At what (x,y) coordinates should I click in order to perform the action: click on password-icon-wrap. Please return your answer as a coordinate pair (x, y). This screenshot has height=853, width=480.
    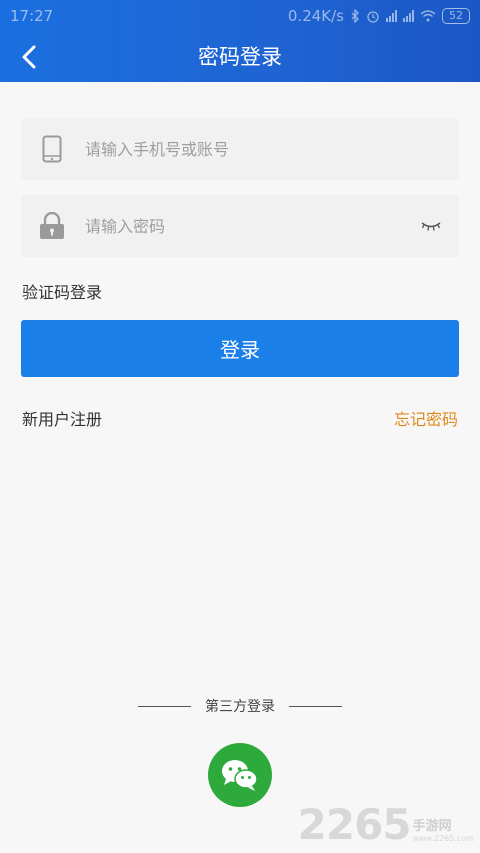
    Looking at the image, I should click on (52, 226).